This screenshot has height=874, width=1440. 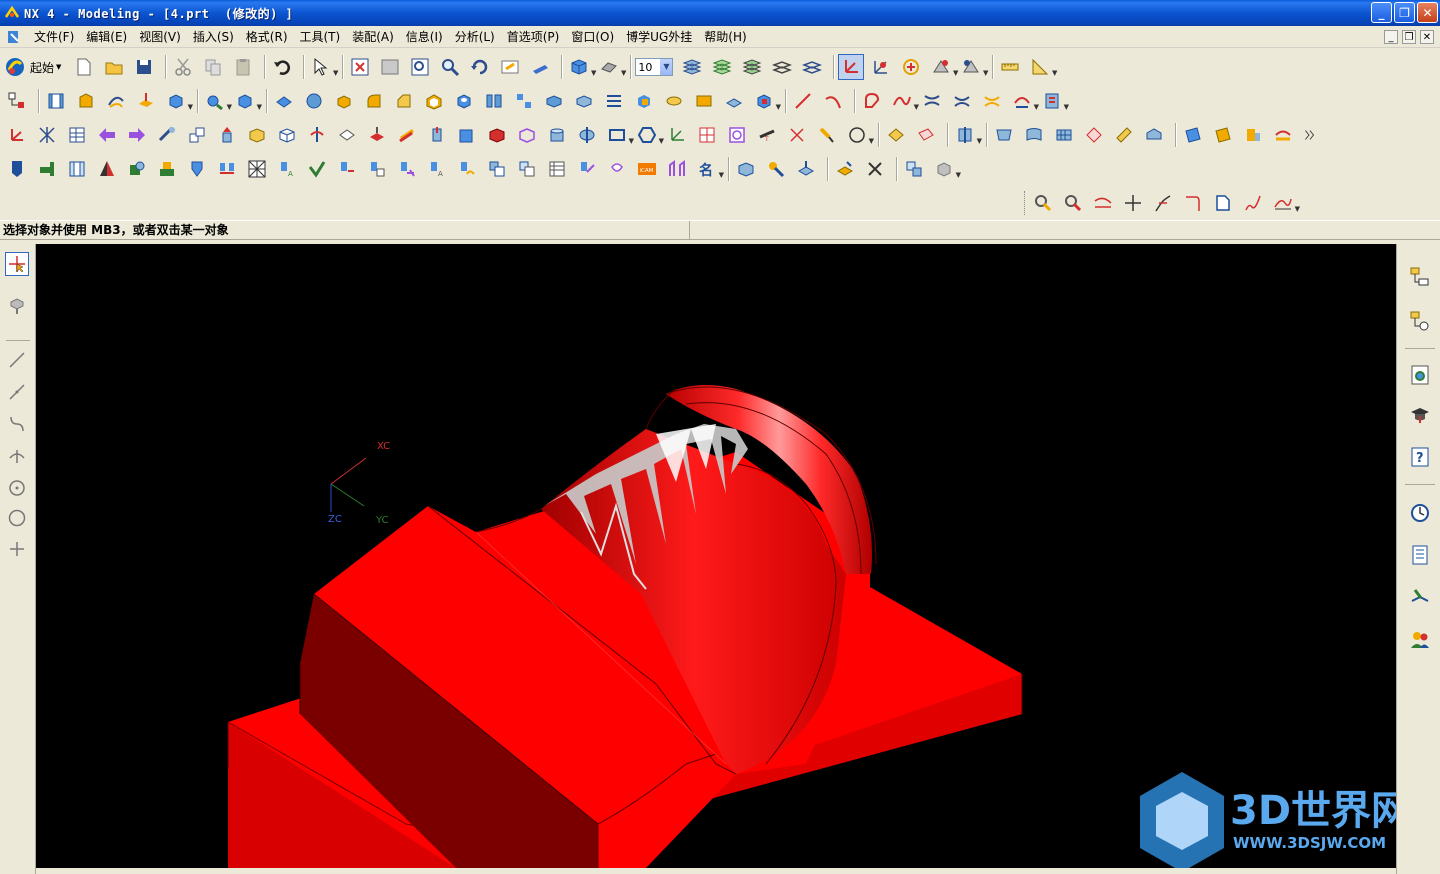 I want to click on csys-button, so click(x=677, y=135).